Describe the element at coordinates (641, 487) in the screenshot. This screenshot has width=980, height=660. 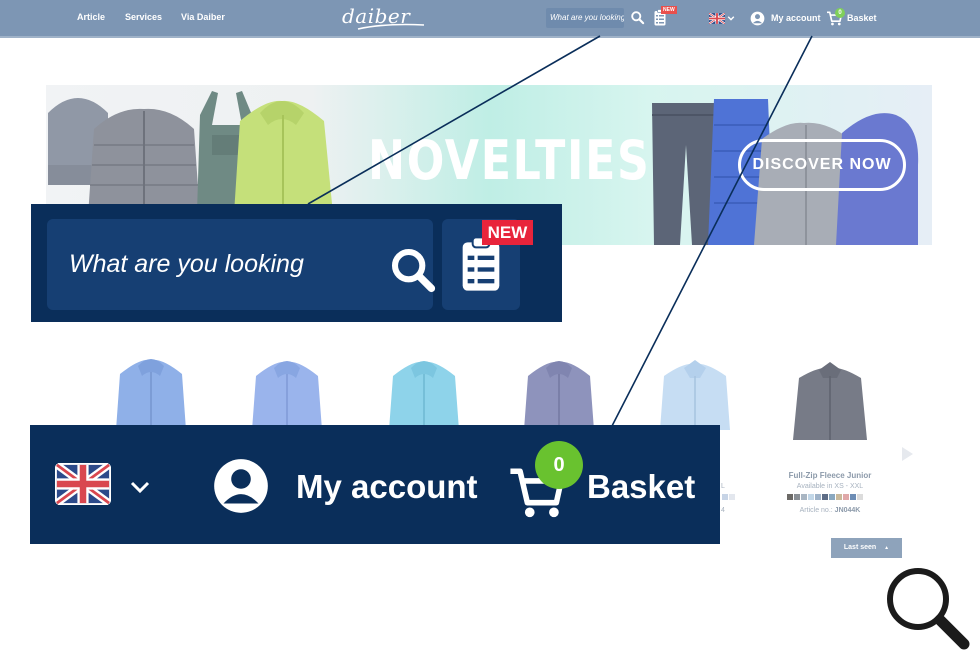
I see `basket-link: Basket` at that location.